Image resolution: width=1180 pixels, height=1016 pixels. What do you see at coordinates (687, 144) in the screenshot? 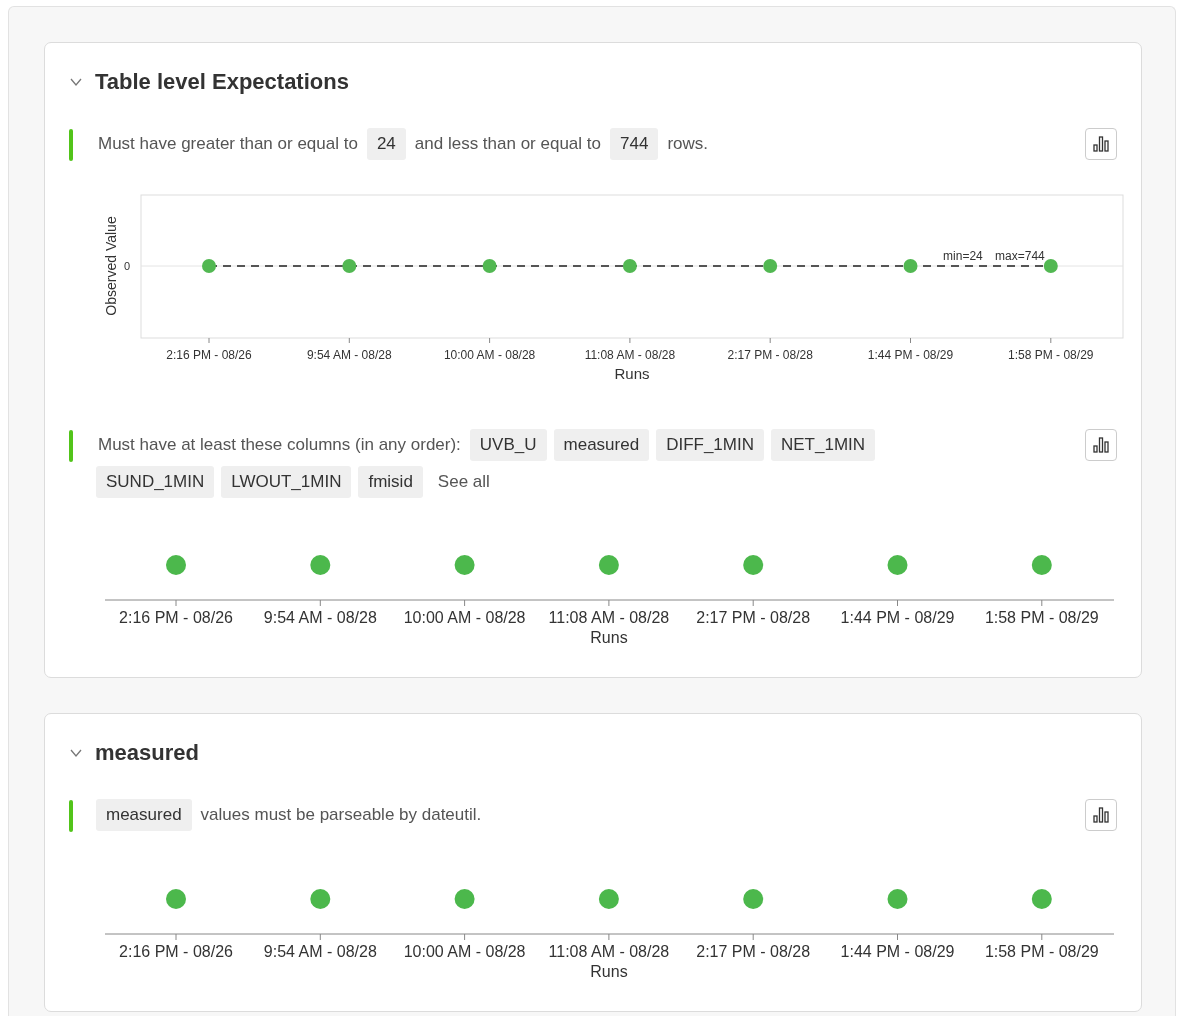
I see `expectation-text: rows.` at bounding box center [687, 144].